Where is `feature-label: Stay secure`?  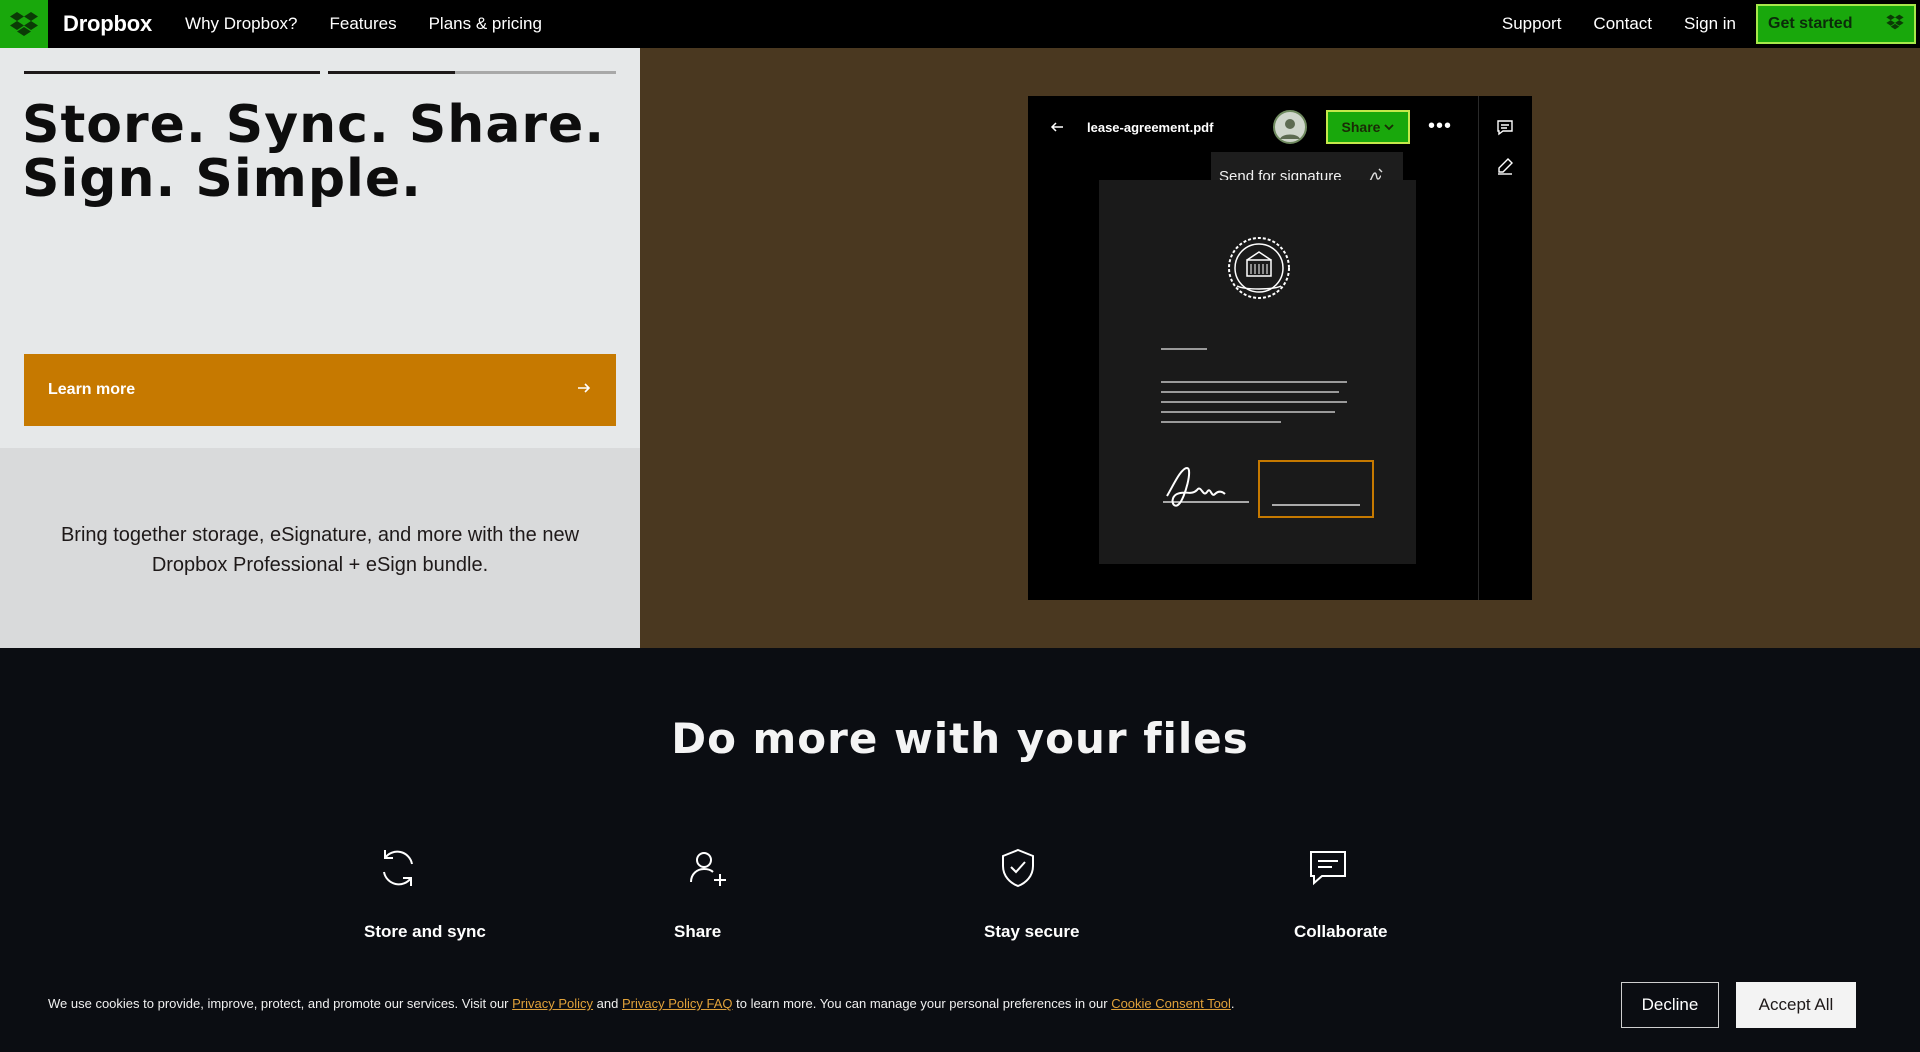
feature-label: Stay secure is located at coordinates (1032, 931).